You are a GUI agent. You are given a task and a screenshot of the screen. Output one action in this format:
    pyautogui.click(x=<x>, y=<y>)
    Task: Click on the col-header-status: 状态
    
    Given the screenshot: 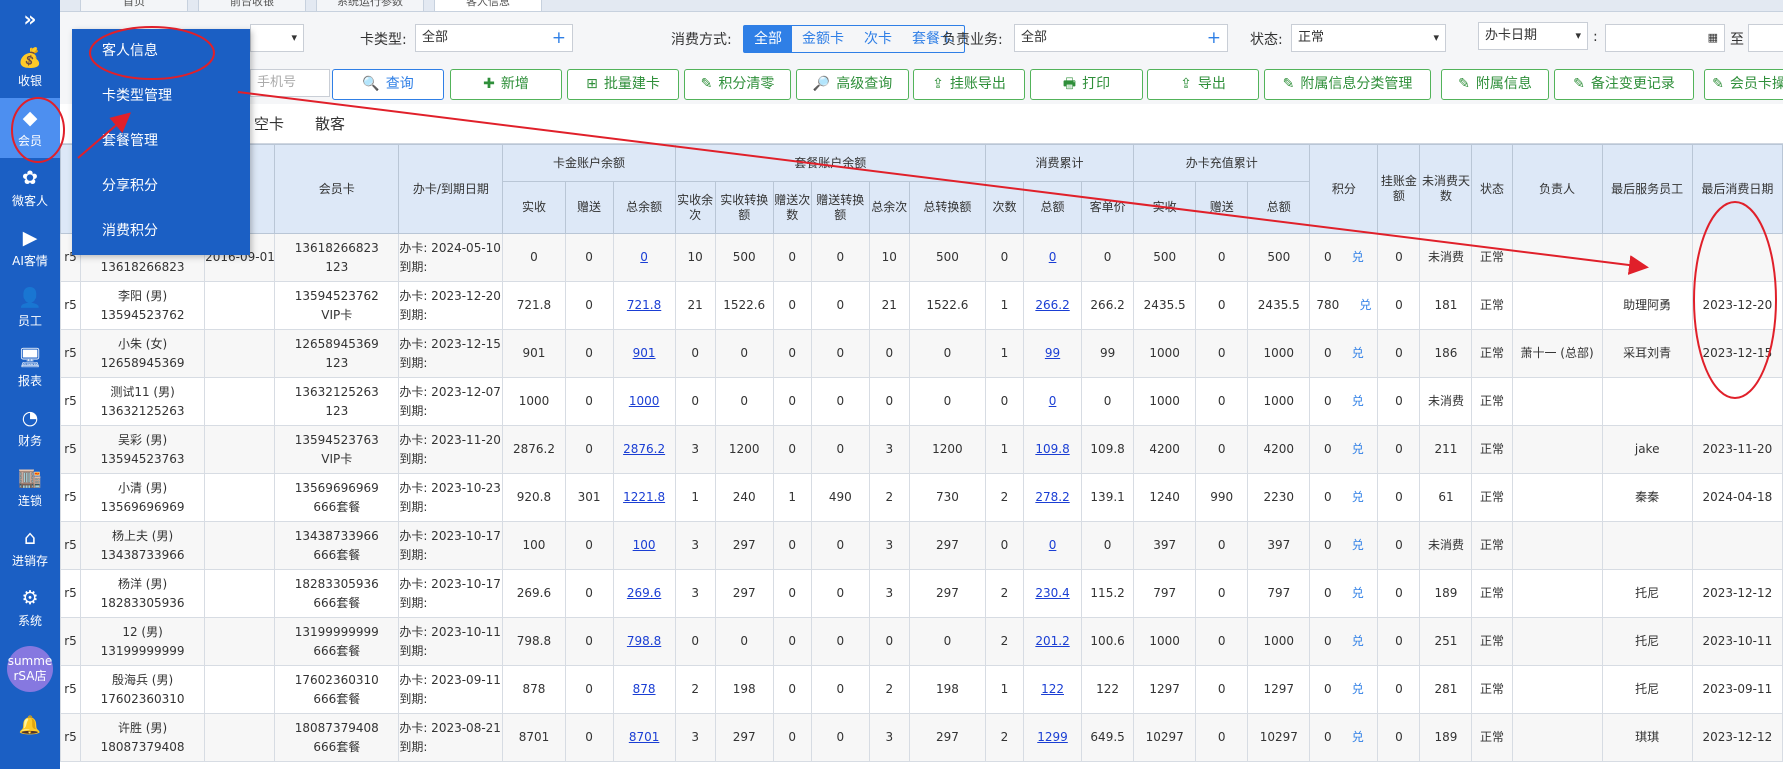 What is the action you would take?
    pyautogui.click(x=1492, y=189)
    